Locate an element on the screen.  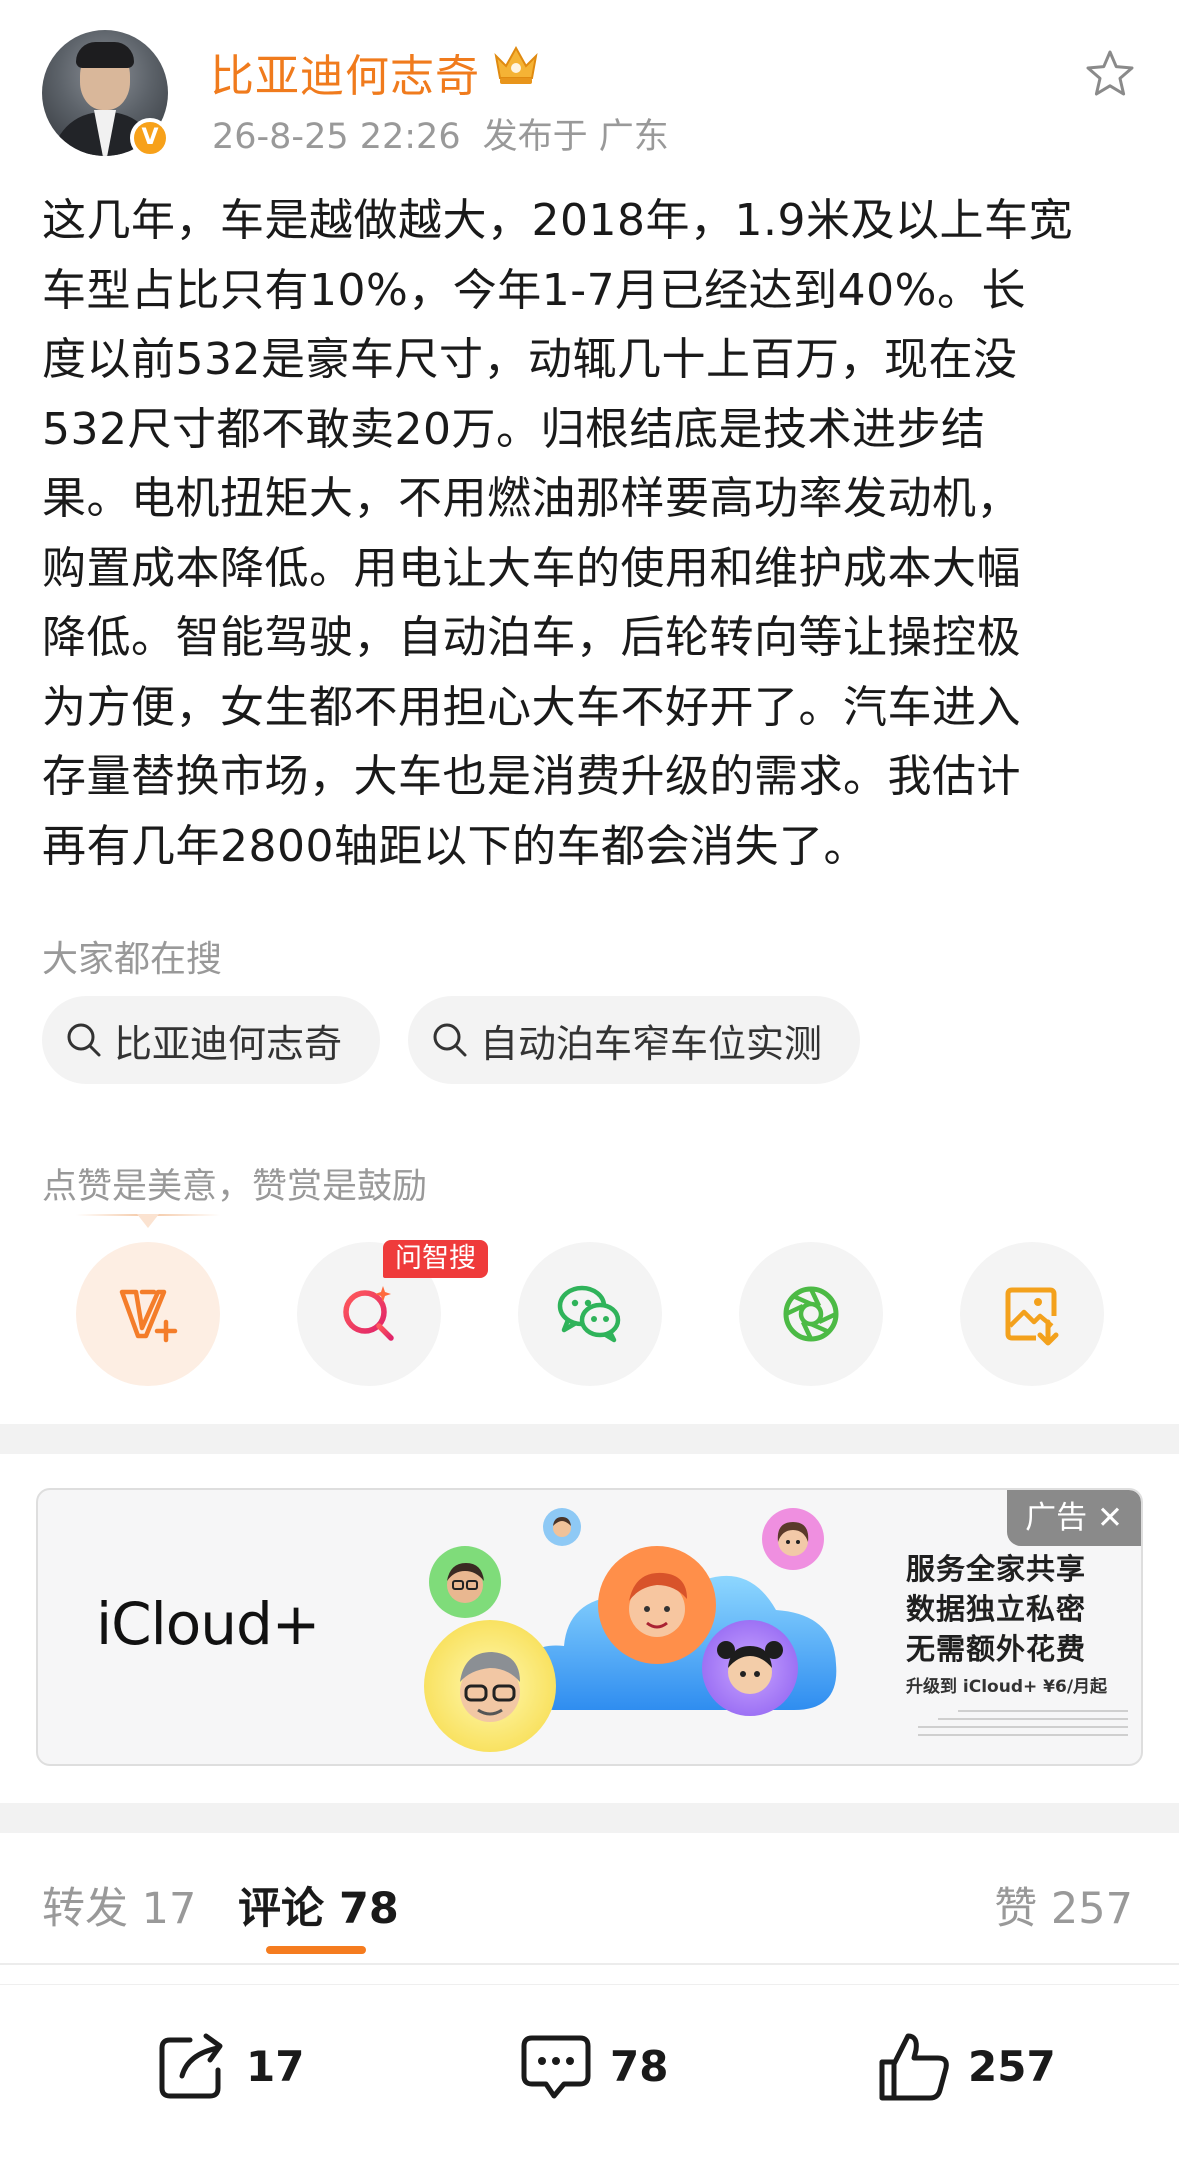
ad-headline-2: 数据独立私密 is located at coordinates (996, 1609).